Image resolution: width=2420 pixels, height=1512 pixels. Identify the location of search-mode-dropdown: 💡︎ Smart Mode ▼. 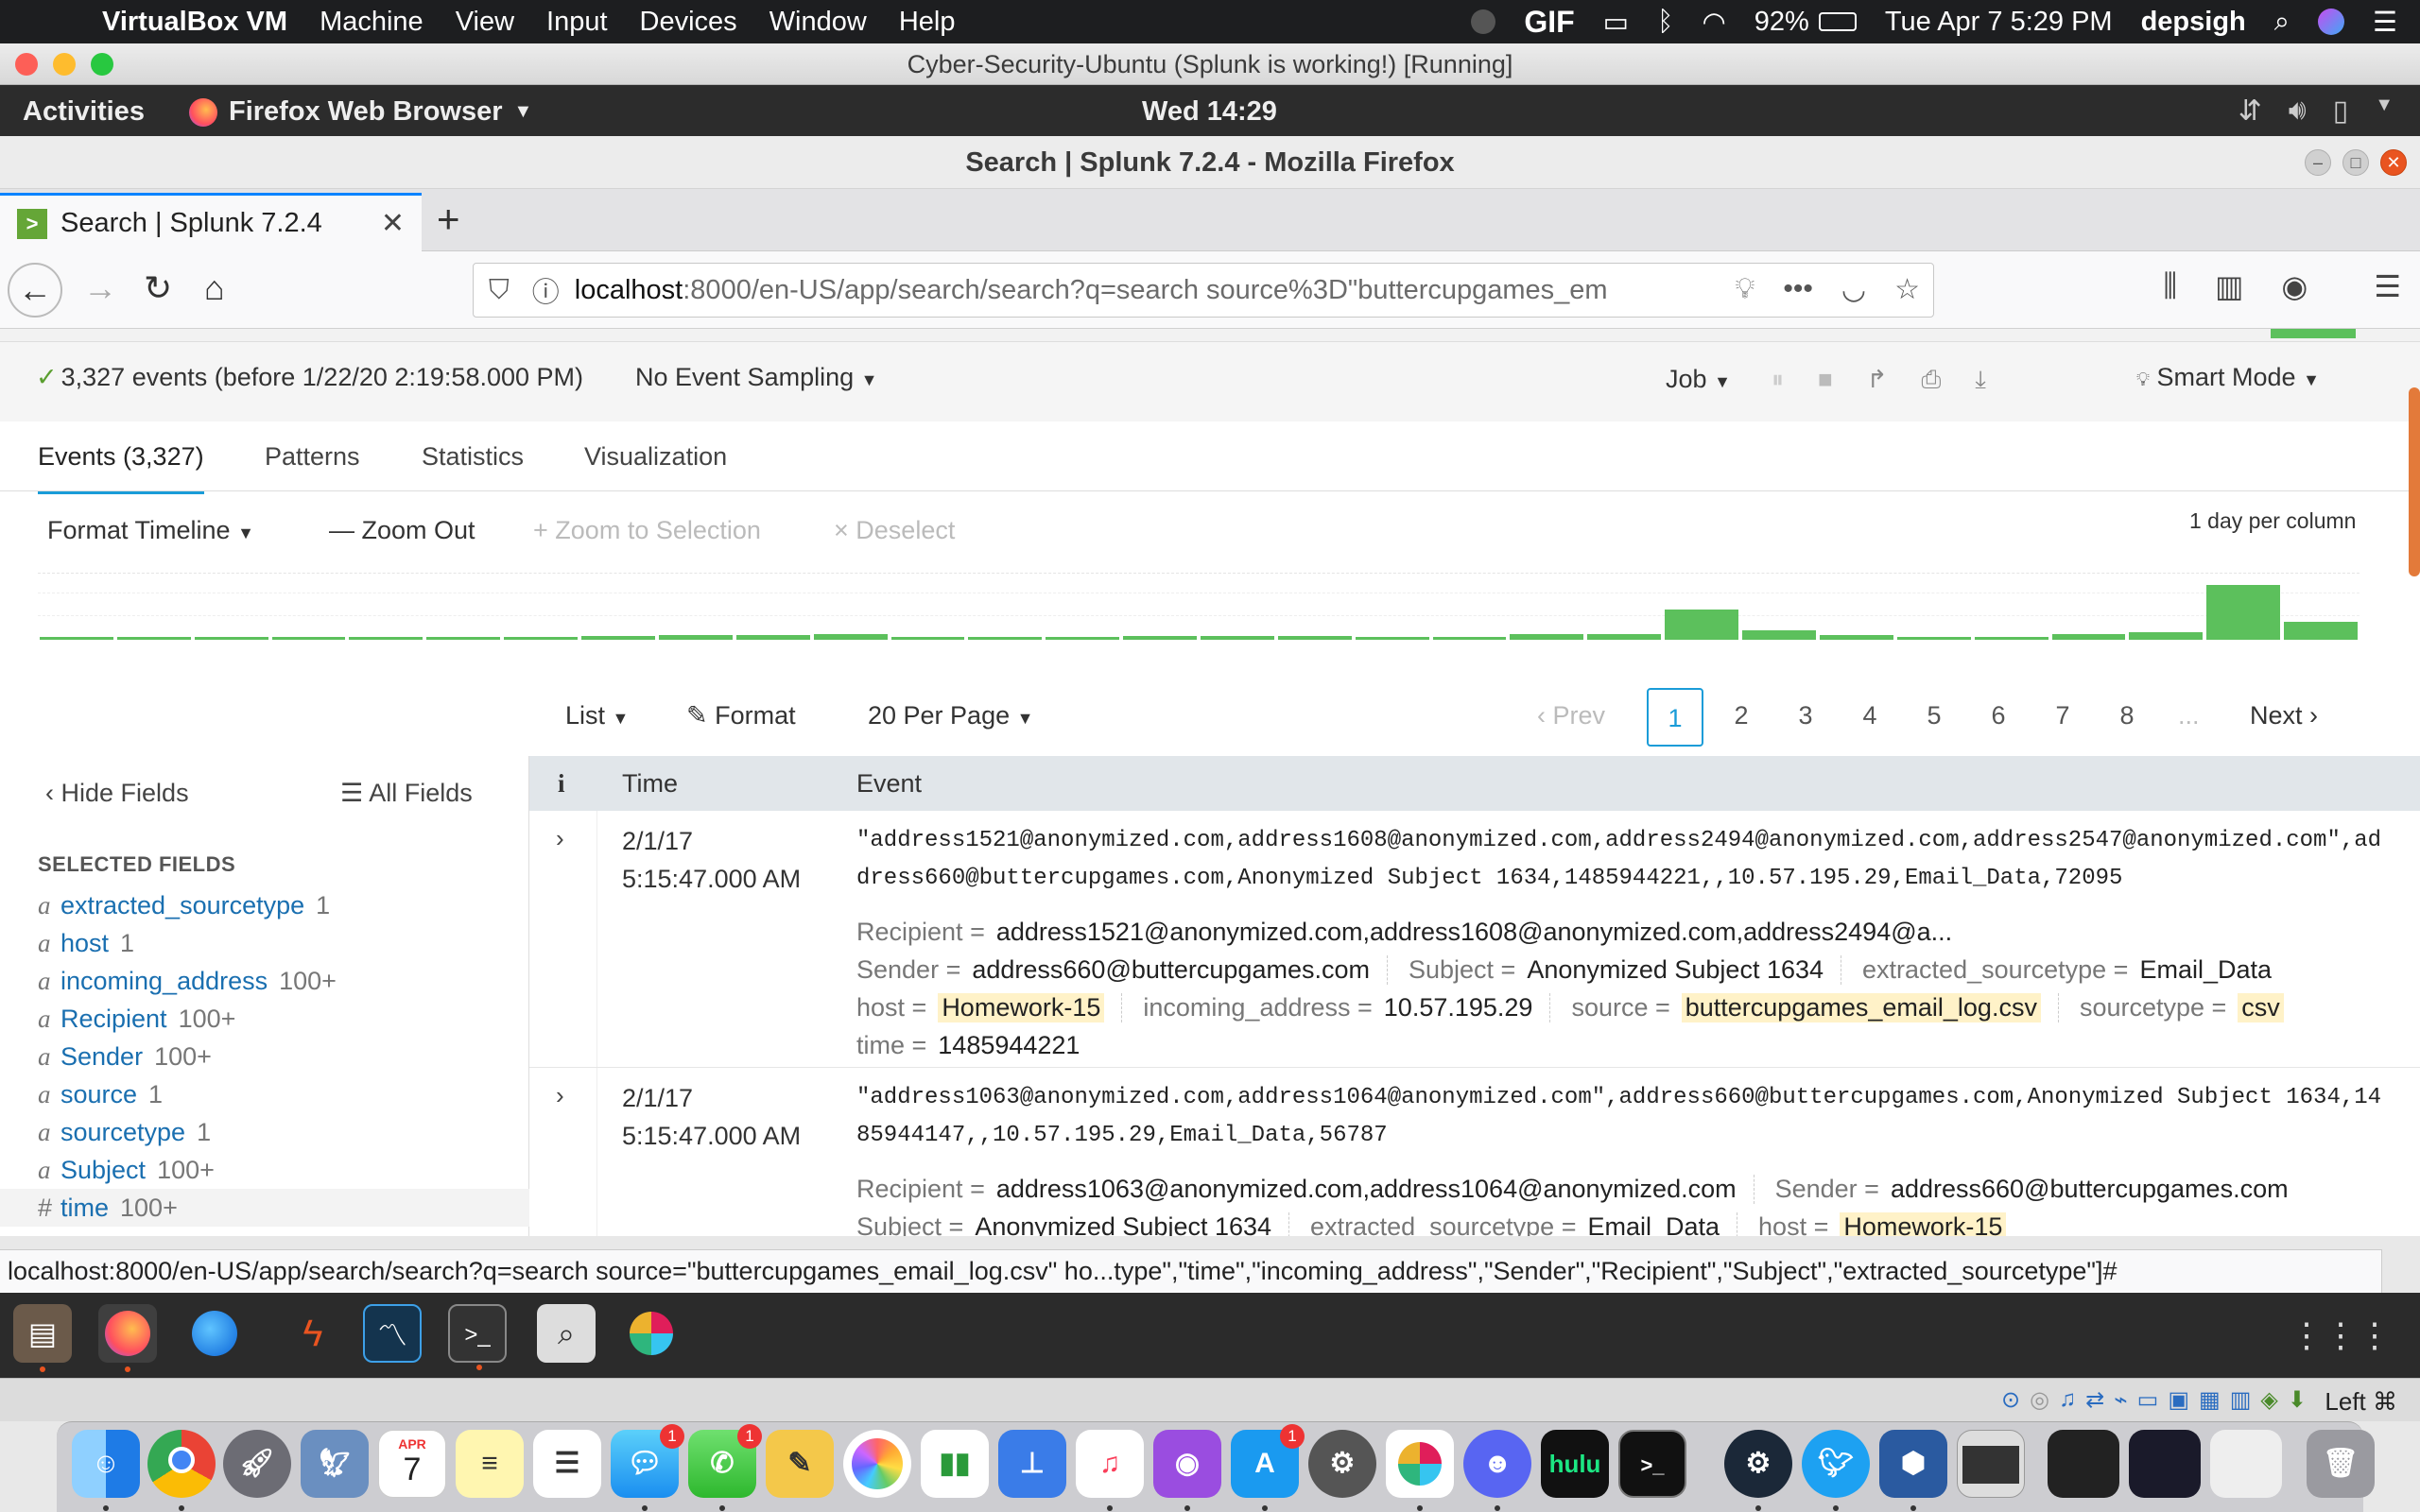
(2228, 377).